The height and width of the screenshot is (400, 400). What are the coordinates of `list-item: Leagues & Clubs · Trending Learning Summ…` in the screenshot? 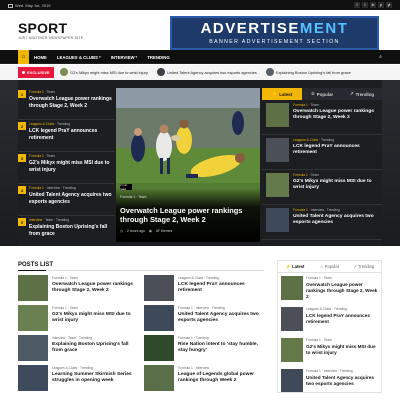 It's located at (78, 380).